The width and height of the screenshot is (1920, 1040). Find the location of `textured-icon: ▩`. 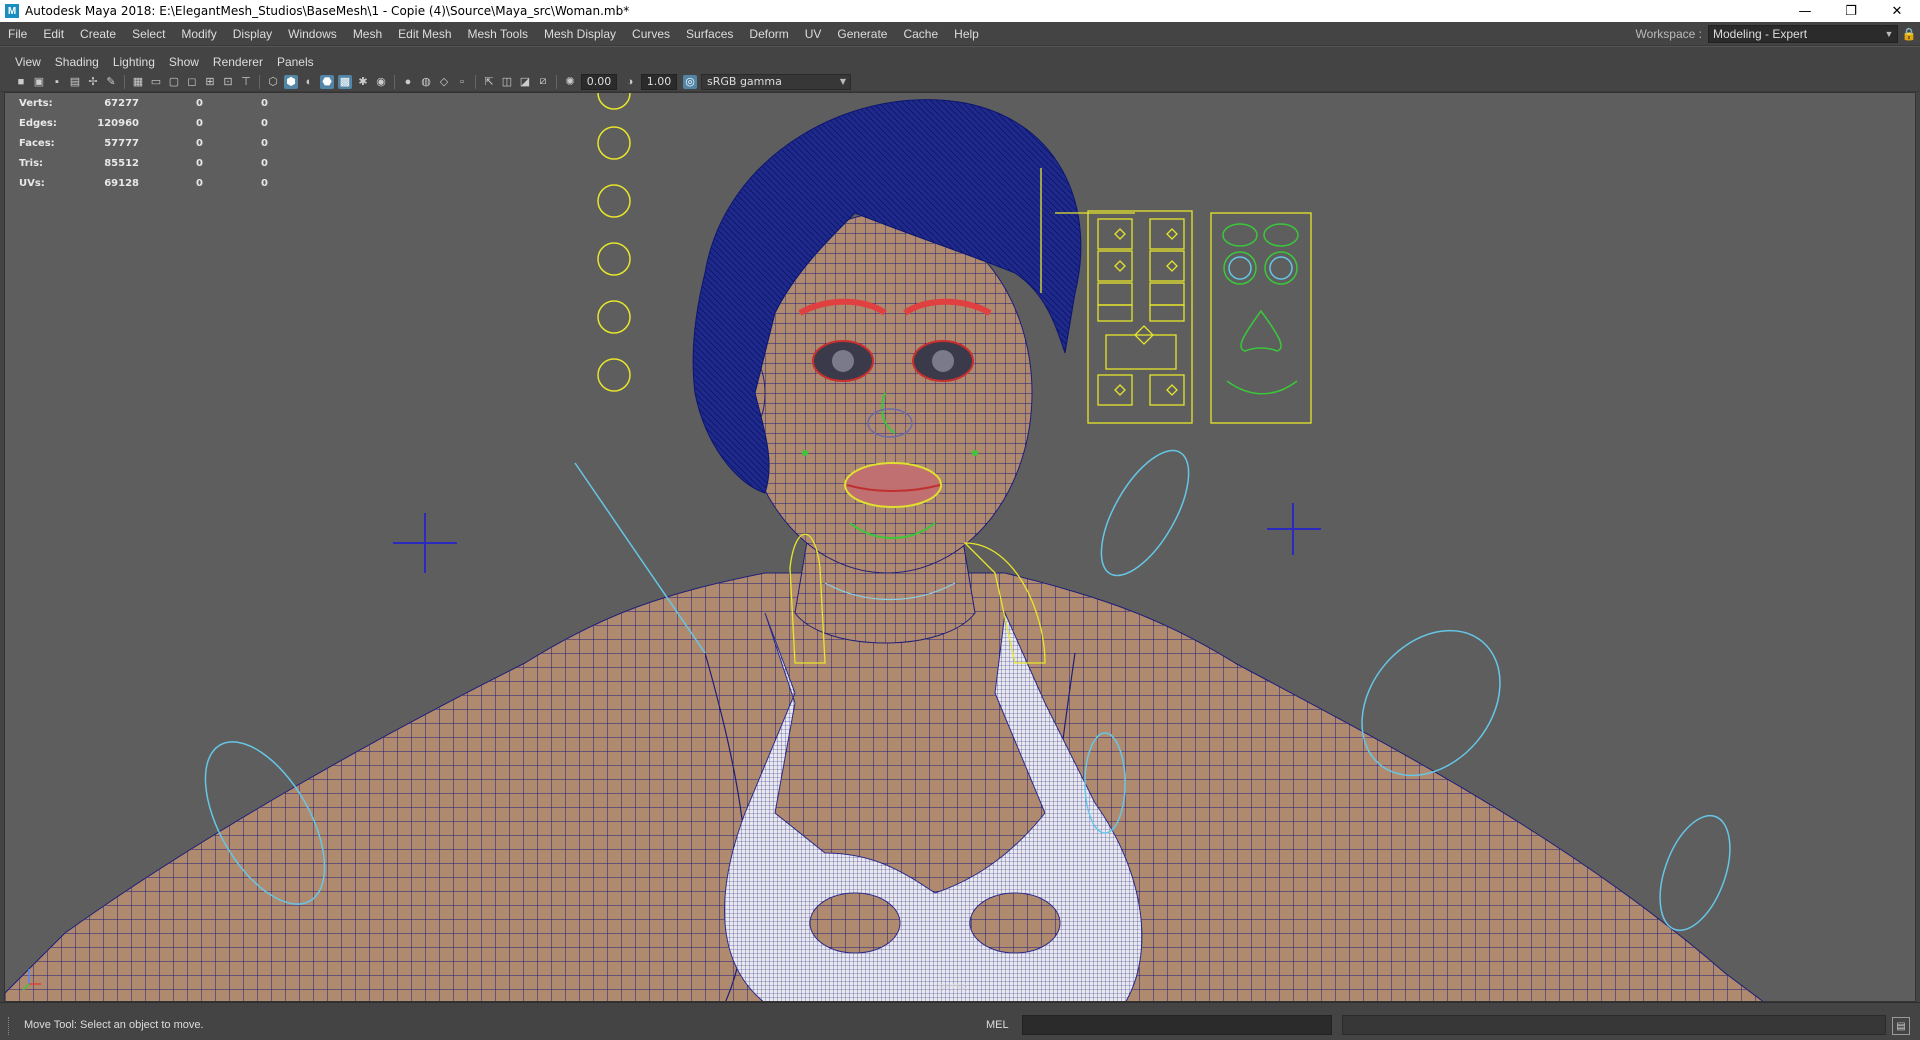

textured-icon: ▩ is located at coordinates (345, 81).